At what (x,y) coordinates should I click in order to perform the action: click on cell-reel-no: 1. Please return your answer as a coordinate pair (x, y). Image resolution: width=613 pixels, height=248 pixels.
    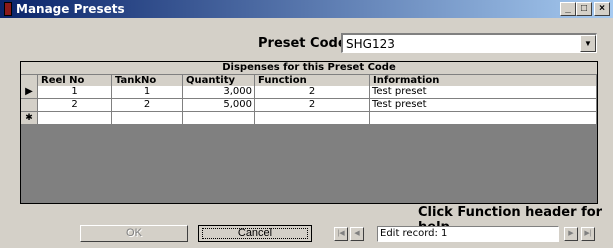
    Looking at the image, I should click on (75, 92).